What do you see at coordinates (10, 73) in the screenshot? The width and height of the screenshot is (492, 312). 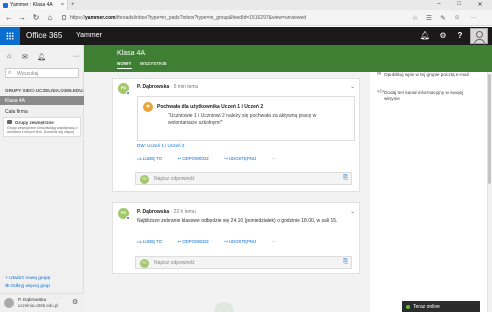 I see `search-icon: ⌕` at bounding box center [10, 73].